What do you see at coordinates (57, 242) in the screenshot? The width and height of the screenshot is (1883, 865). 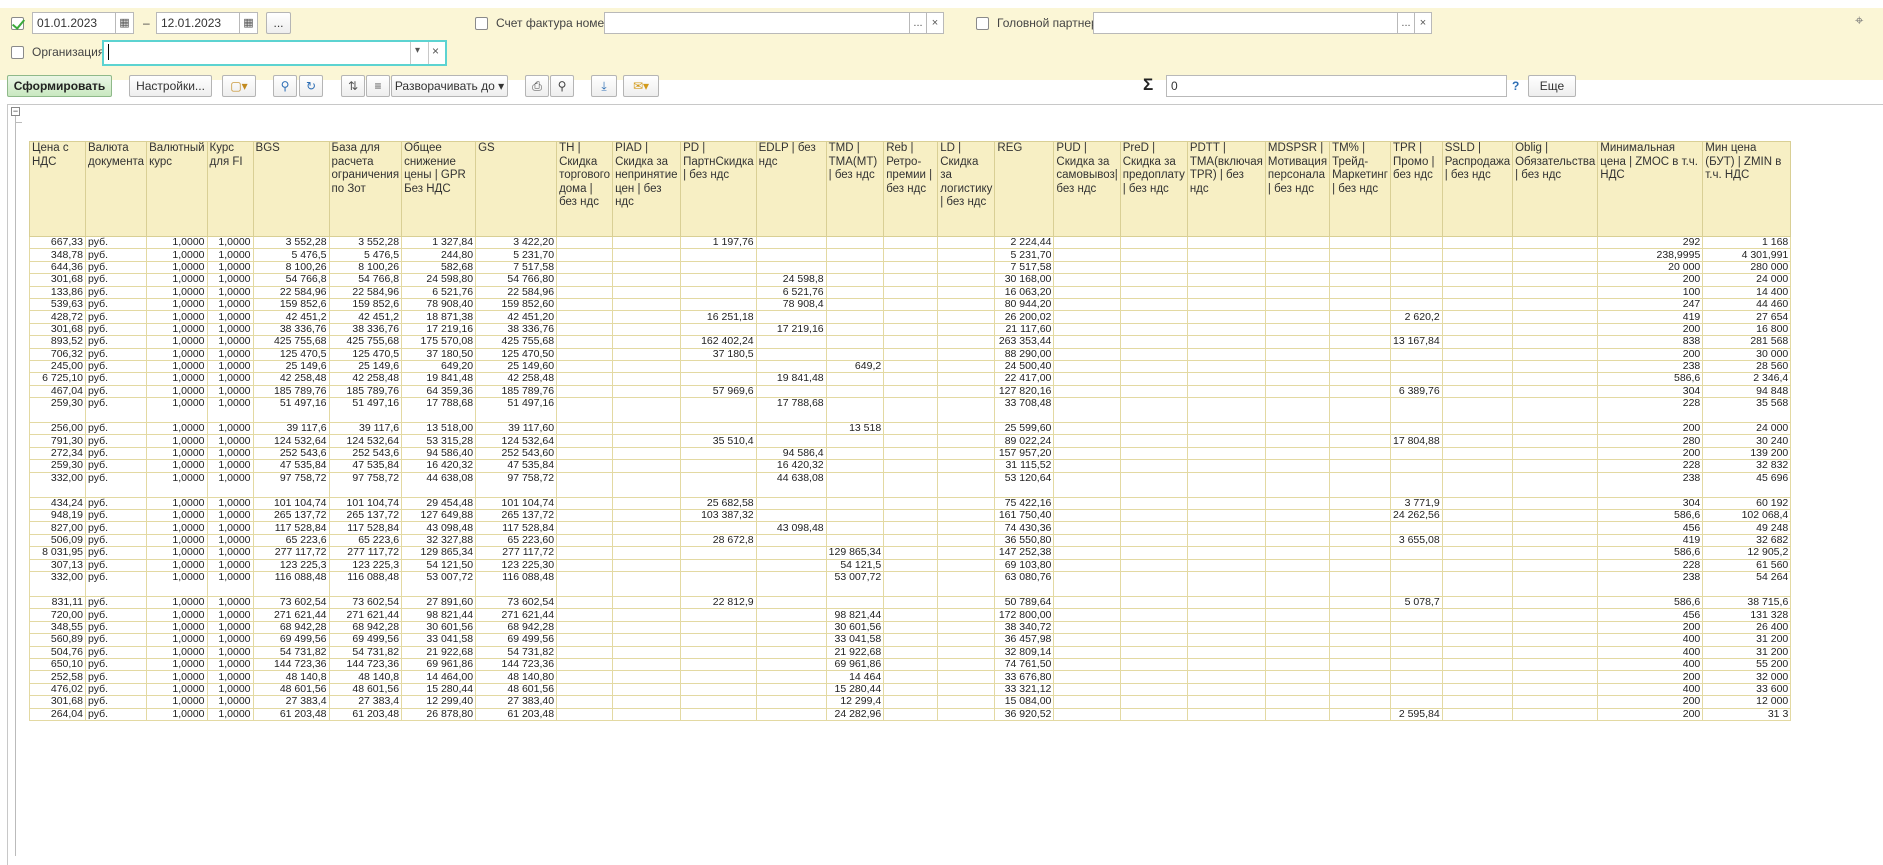 I see `table-cell: 667,33` at bounding box center [57, 242].